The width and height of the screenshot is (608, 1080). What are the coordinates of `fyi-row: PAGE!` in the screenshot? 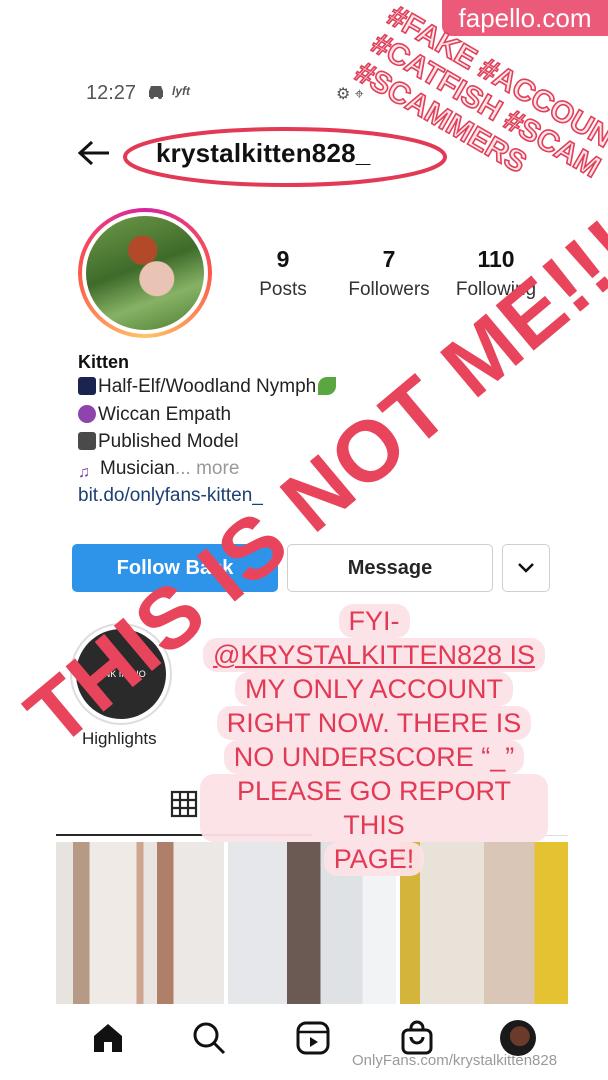 It's located at (374, 859).